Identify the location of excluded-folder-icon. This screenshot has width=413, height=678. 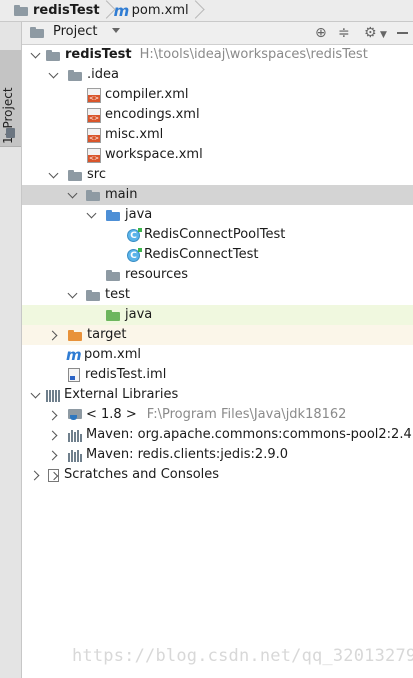
(75, 335).